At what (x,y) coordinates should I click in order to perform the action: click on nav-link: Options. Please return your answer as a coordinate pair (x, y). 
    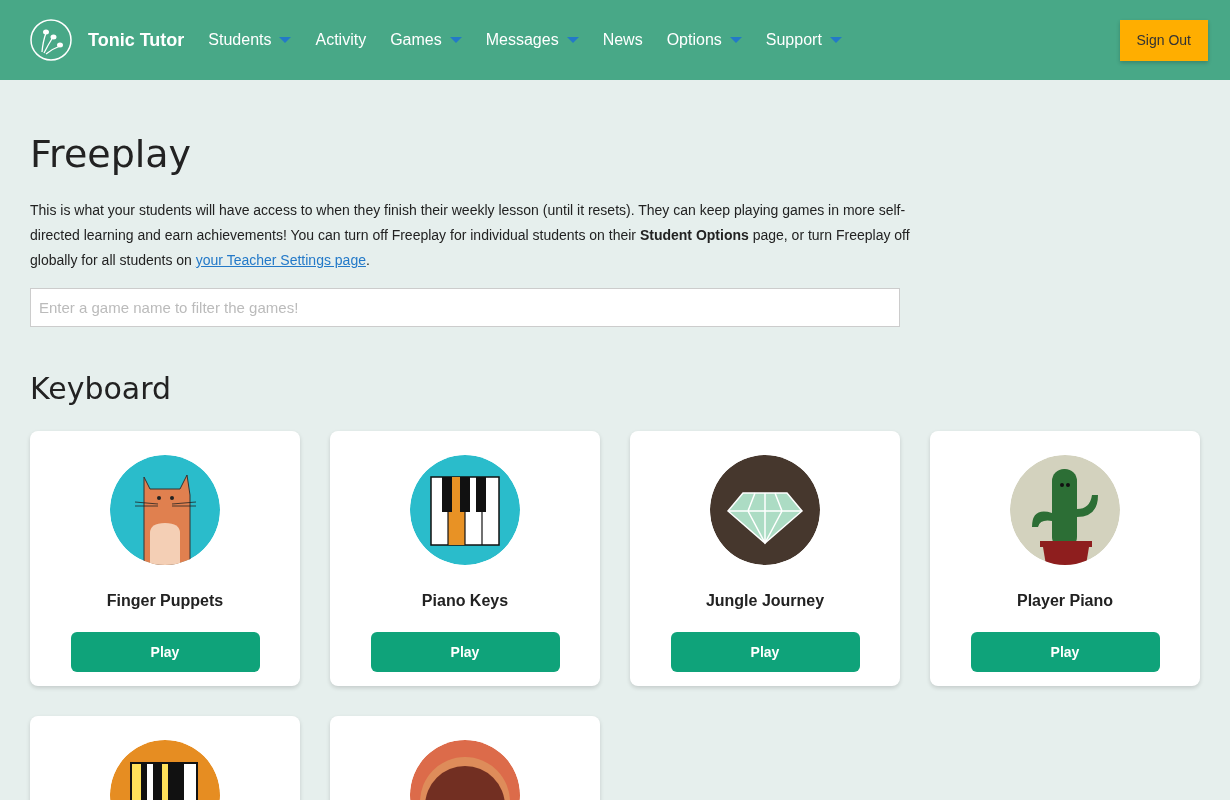
    Looking at the image, I should click on (704, 40).